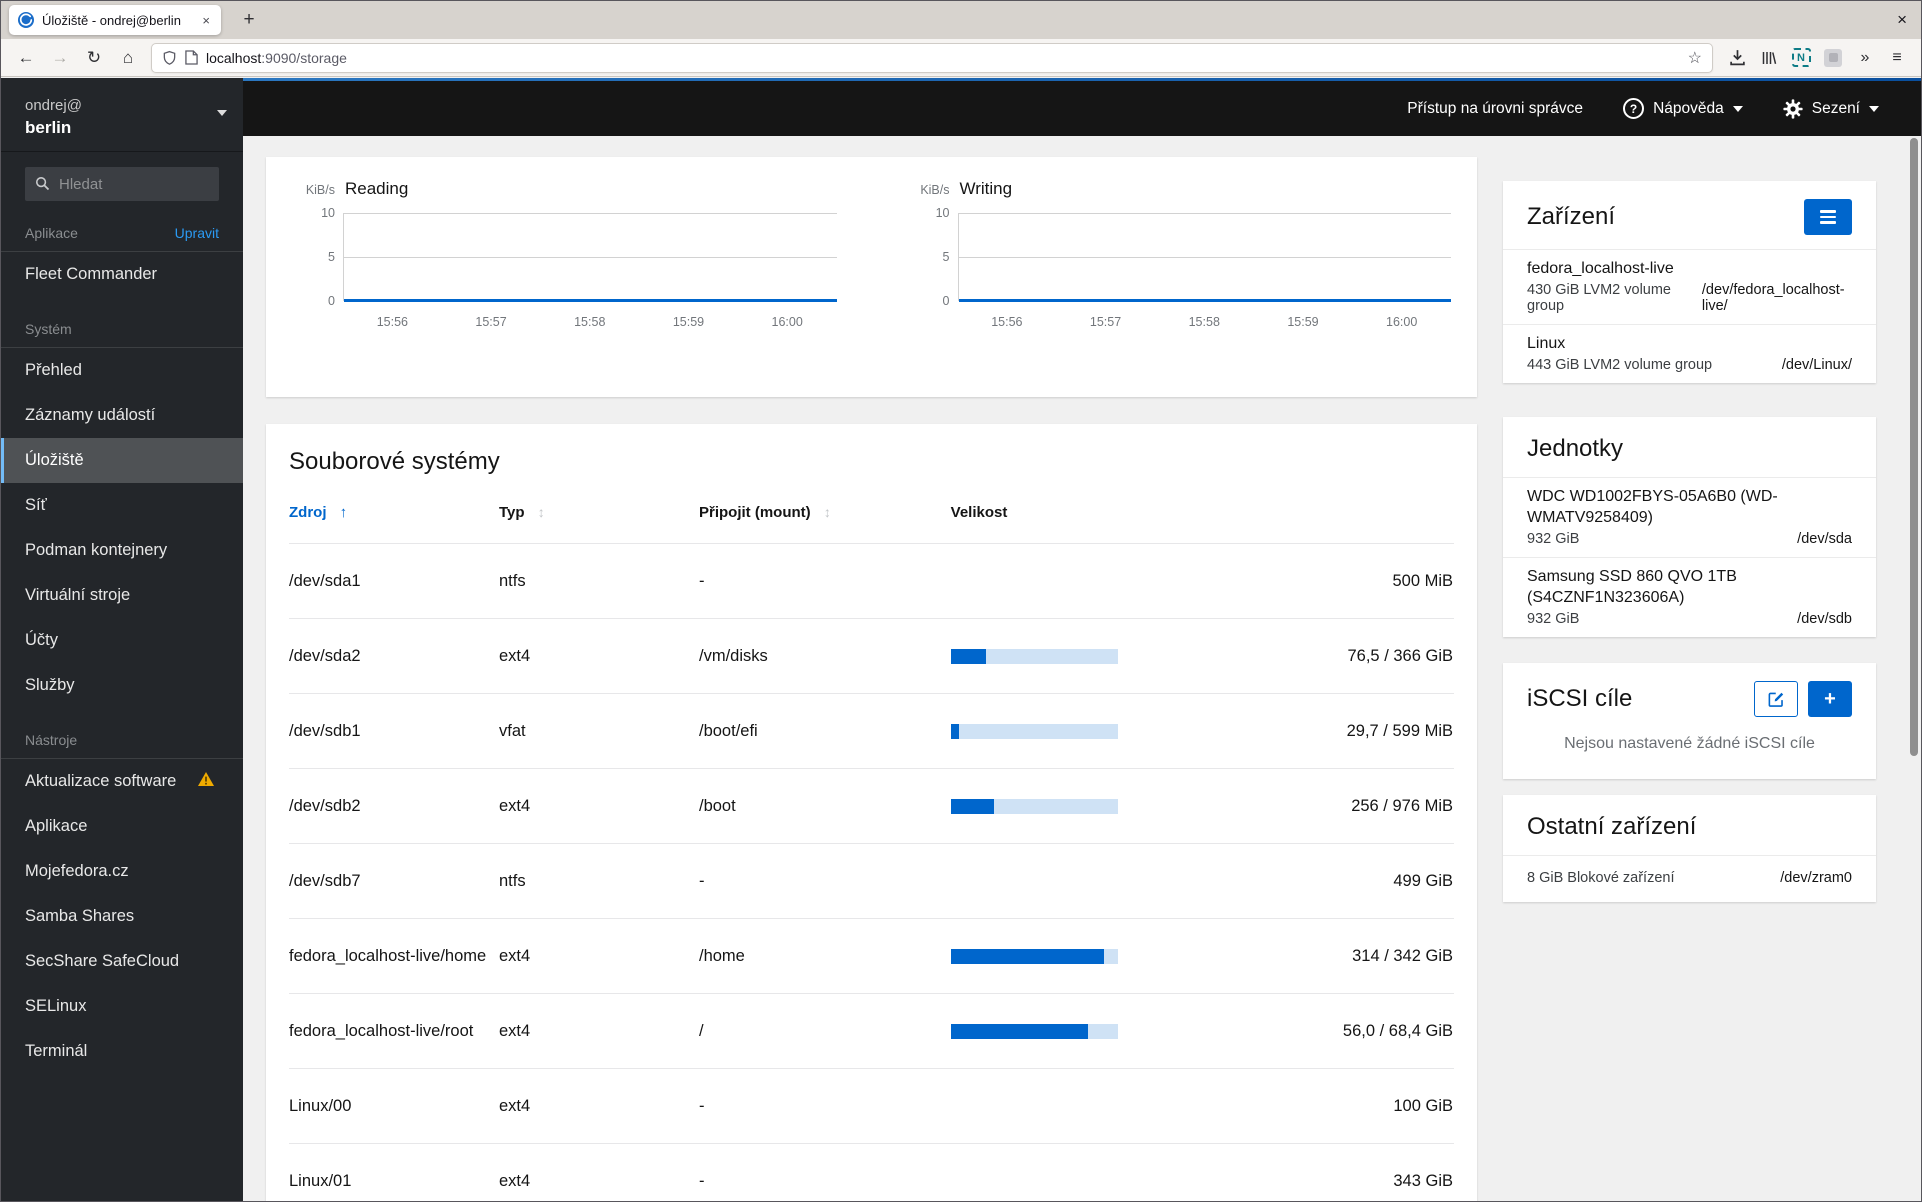  I want to click on sidebar-item: Virtuální stroje, so click(122, 595).